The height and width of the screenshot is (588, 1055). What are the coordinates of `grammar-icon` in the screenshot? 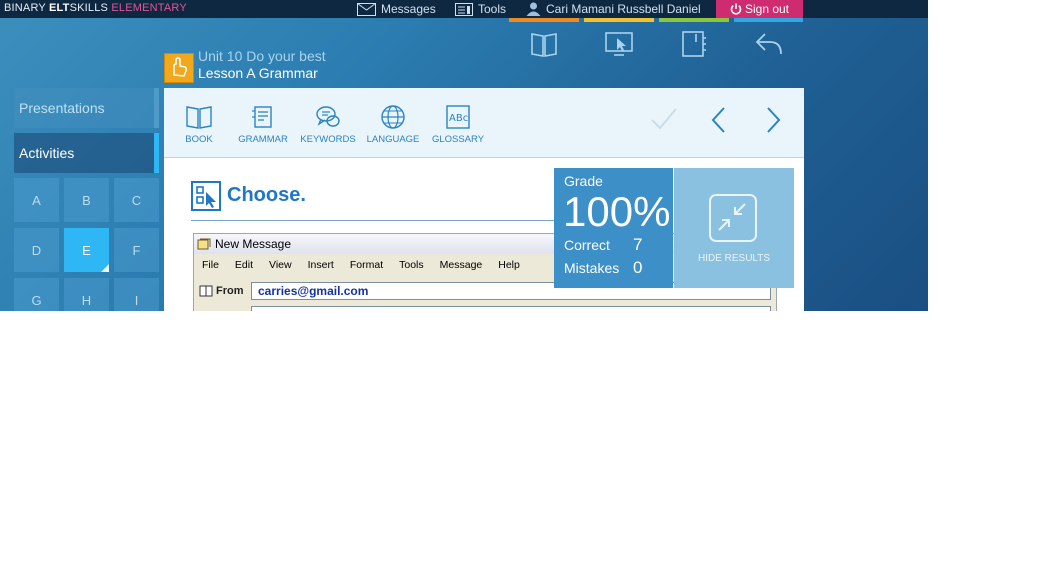 It's located at (262, 117).